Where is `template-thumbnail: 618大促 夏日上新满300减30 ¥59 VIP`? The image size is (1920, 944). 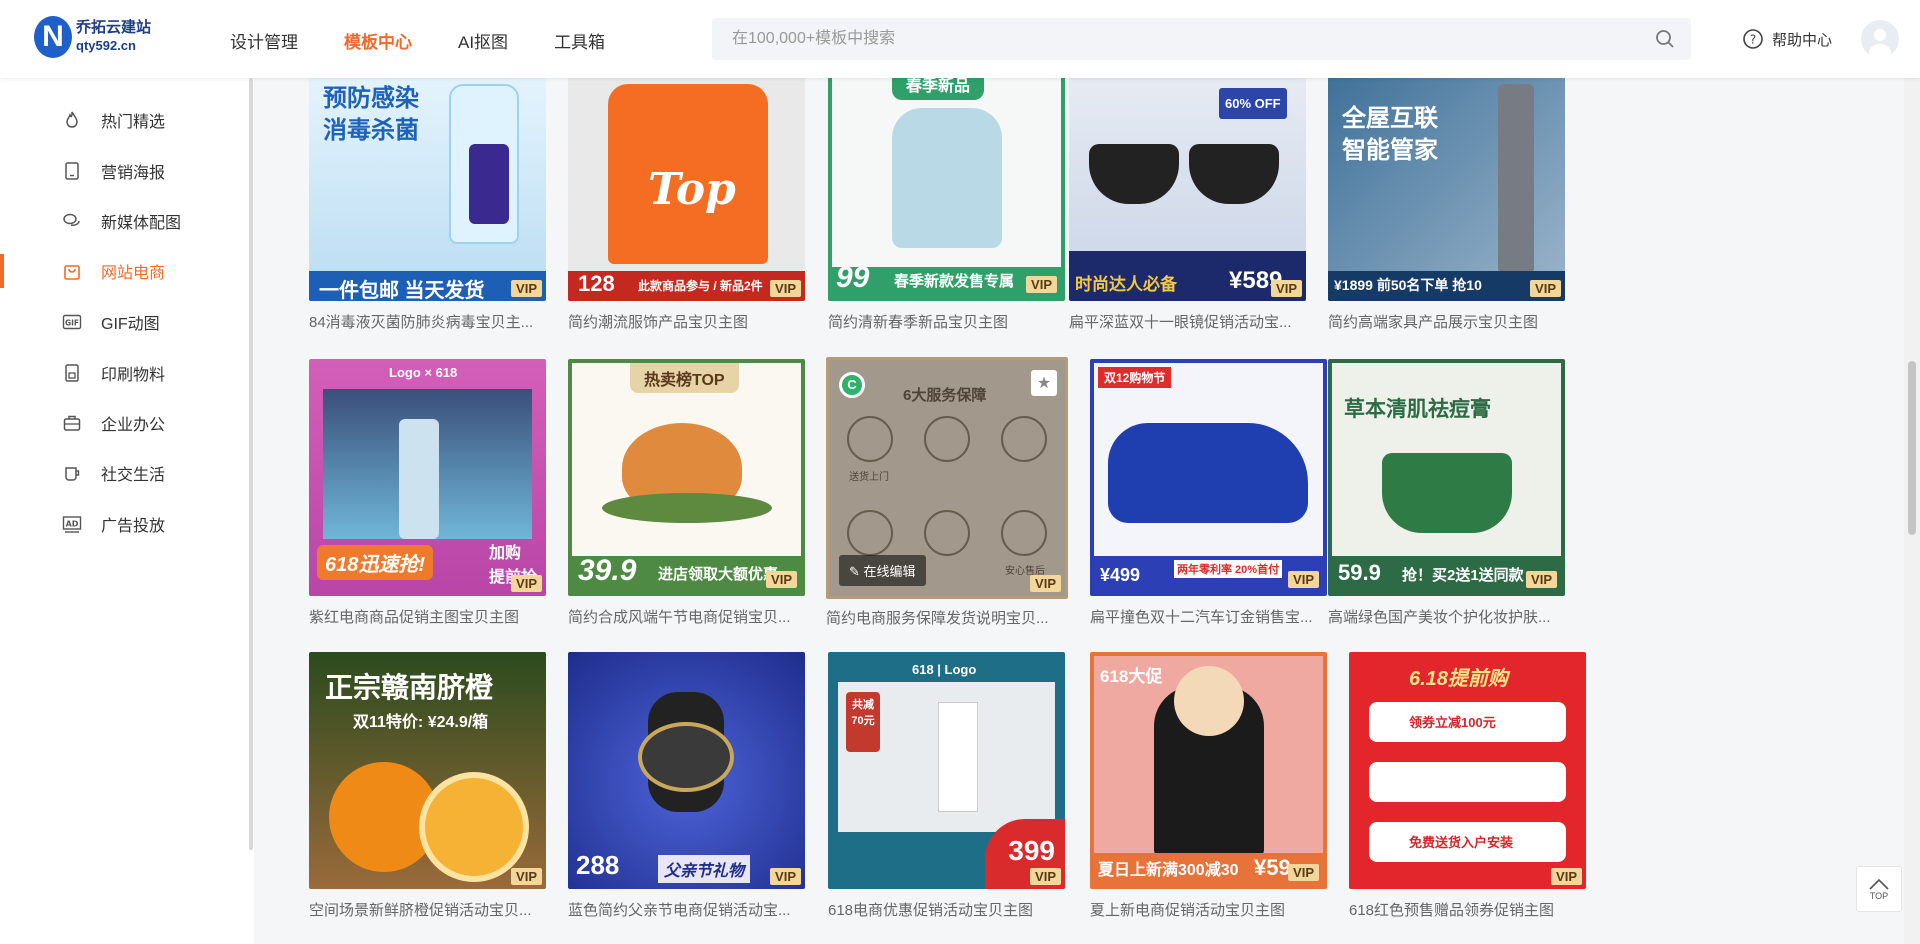 template-thumbnail: 618大促 夏日上新满300减30 ¥59 VIP is located at coordinates (1208, 770).